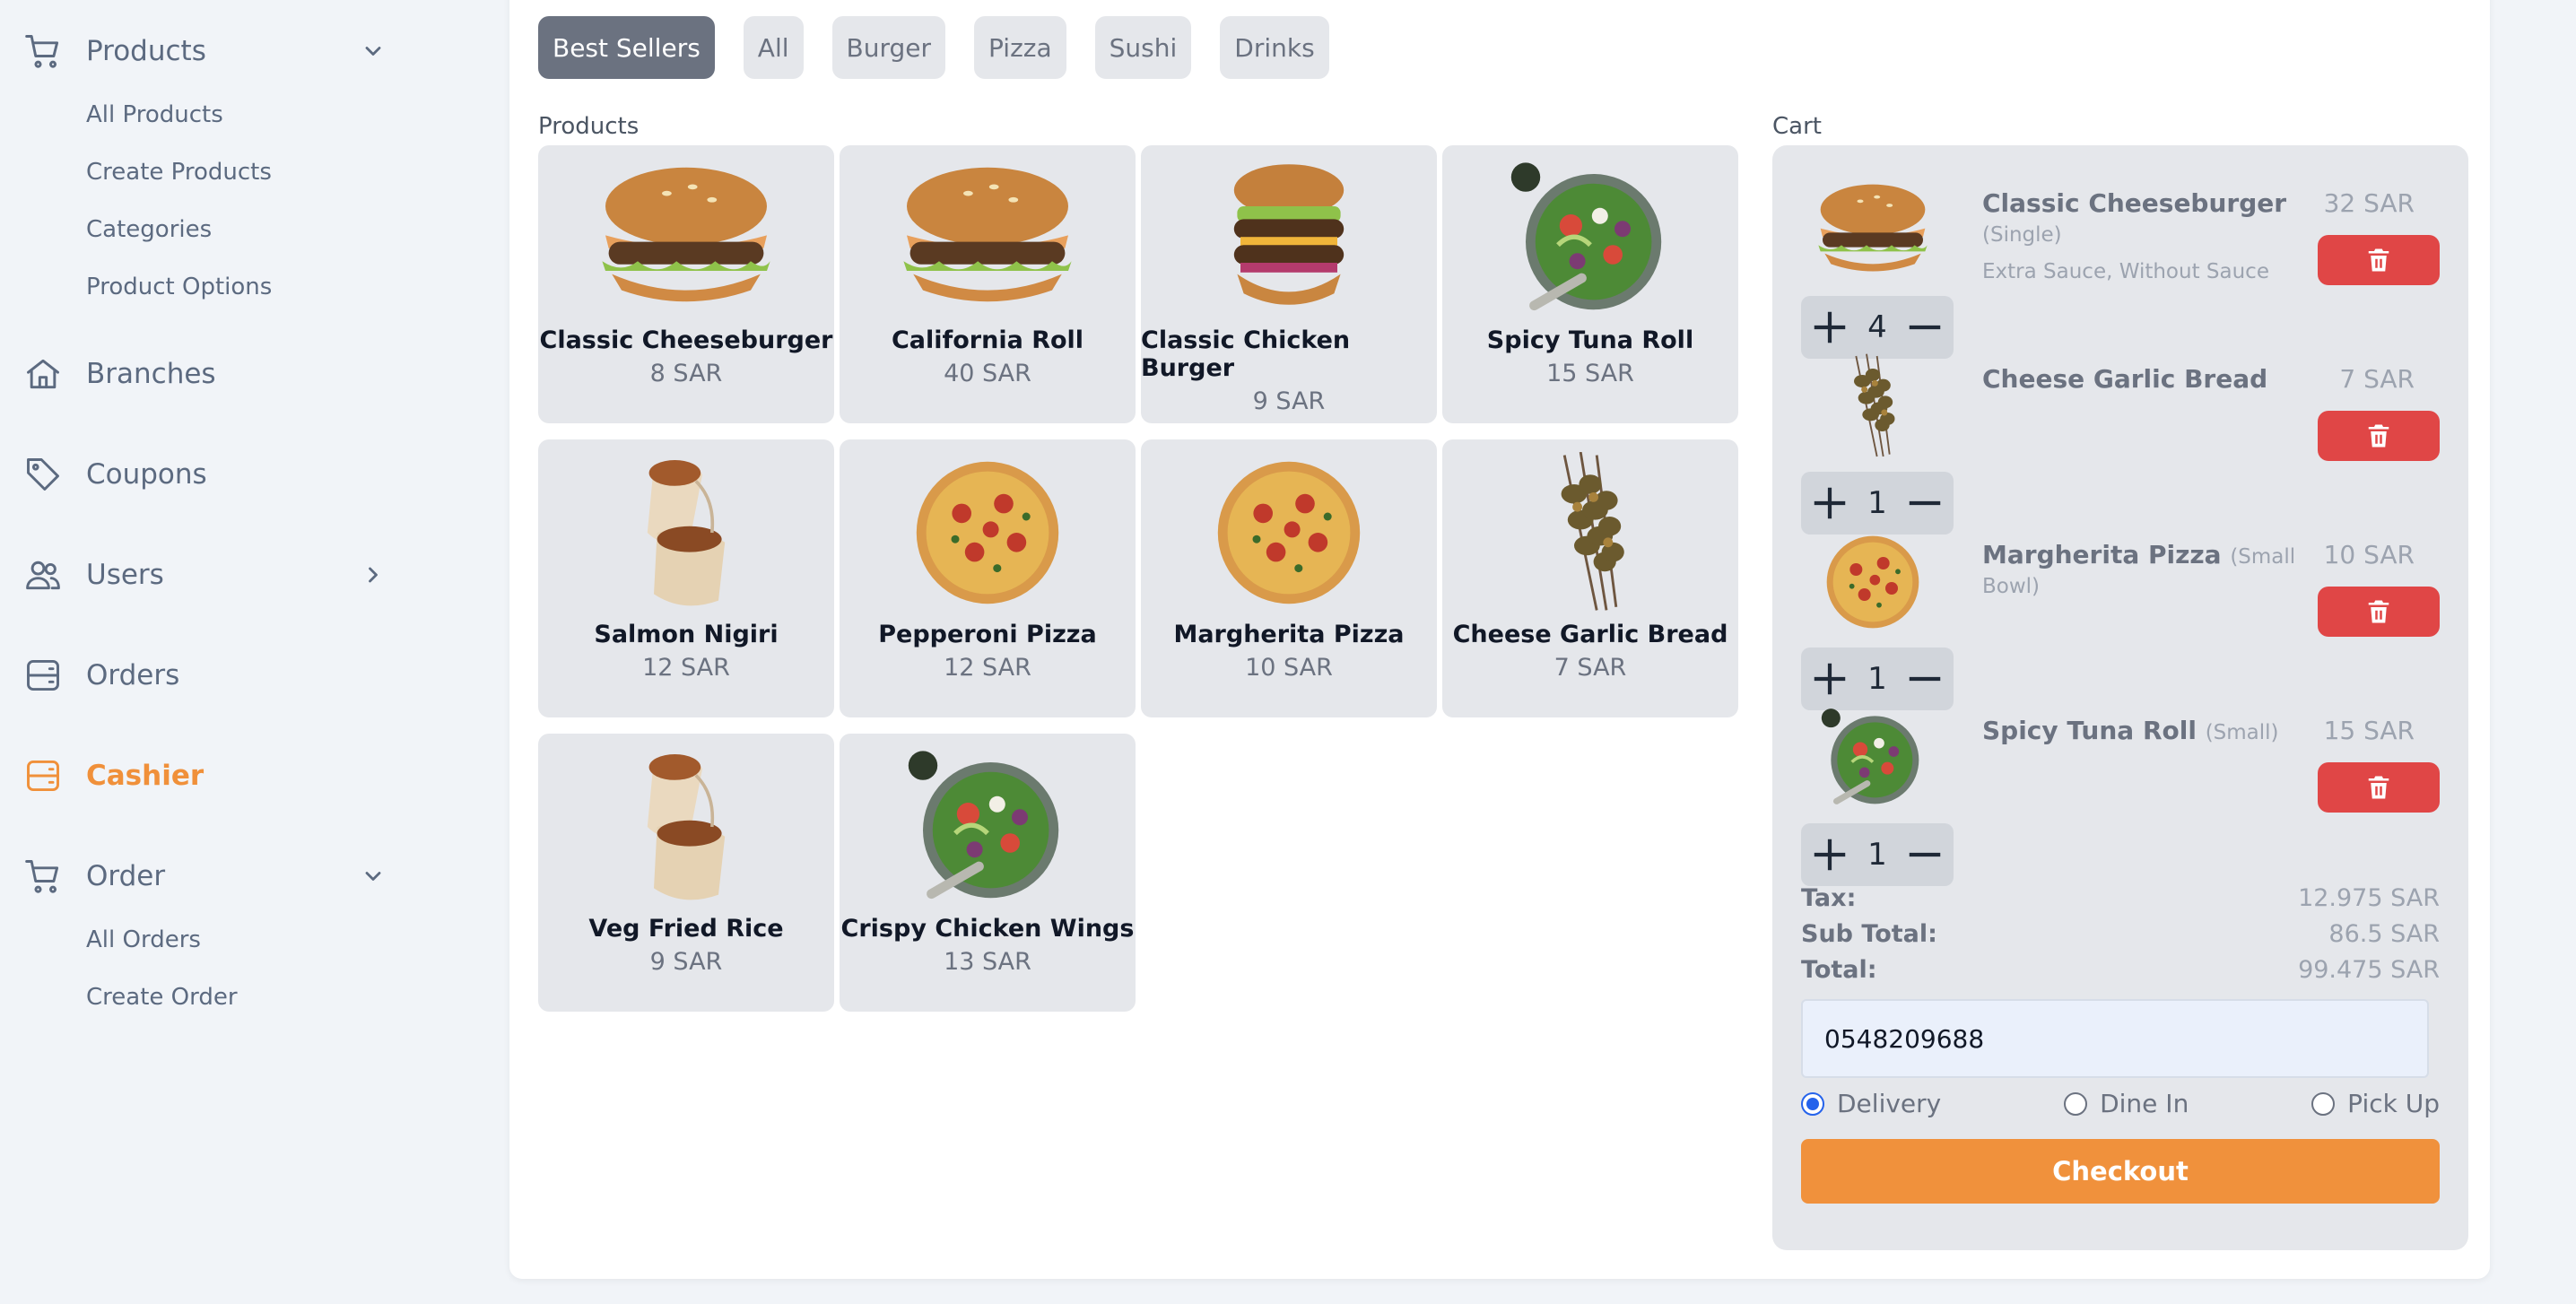  Describe the element at coordinates (285, 940) in the screenshot. I see `sidebar-item-all-orders: All Orders` at that location.